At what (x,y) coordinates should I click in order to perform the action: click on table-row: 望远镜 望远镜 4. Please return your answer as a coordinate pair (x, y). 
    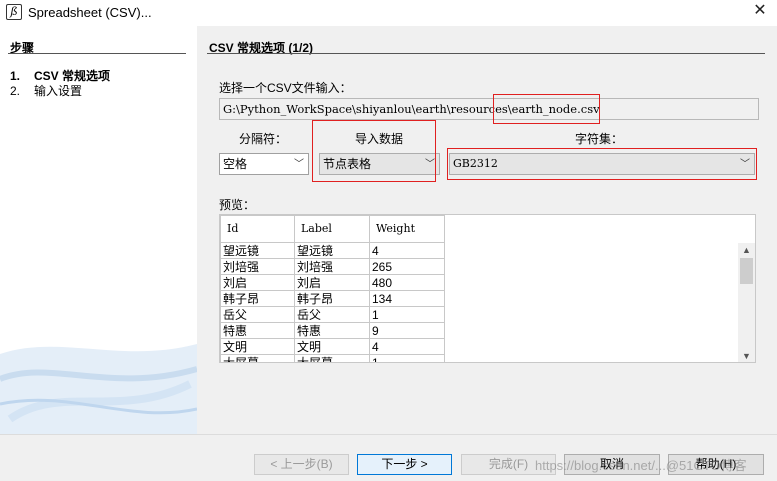
    Looking at the image, I should click on (332, 250).